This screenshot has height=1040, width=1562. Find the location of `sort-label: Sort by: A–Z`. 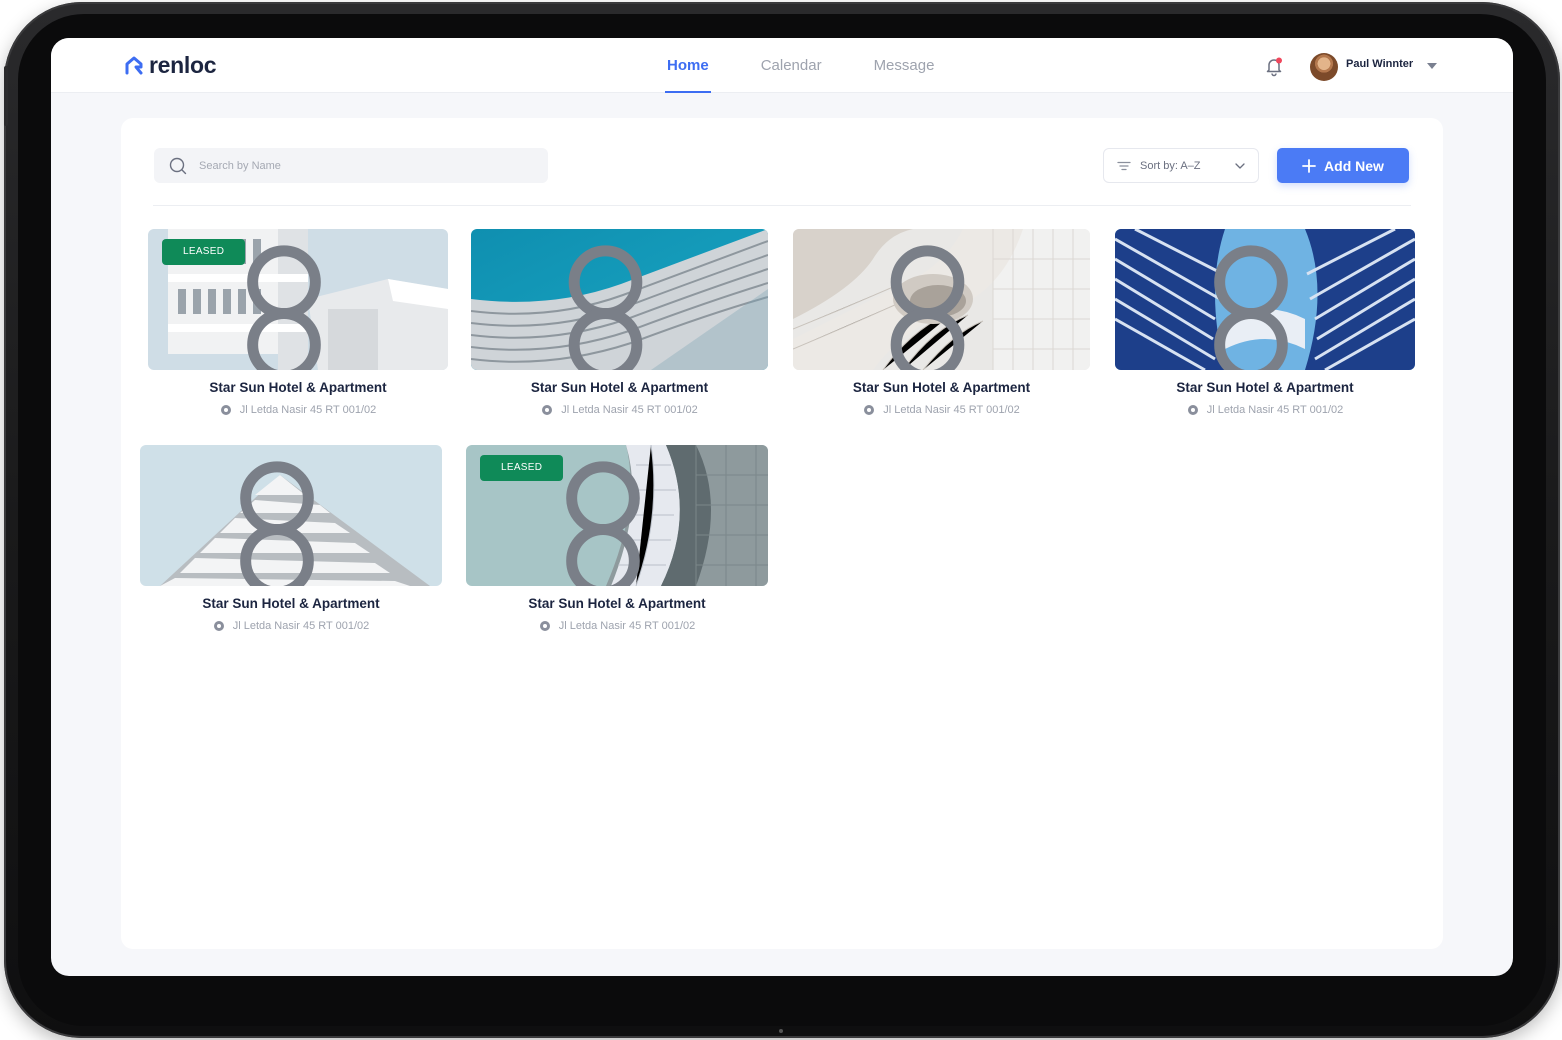

sort-label: Sort by: A–Z is located at coordinates (1170, 165).